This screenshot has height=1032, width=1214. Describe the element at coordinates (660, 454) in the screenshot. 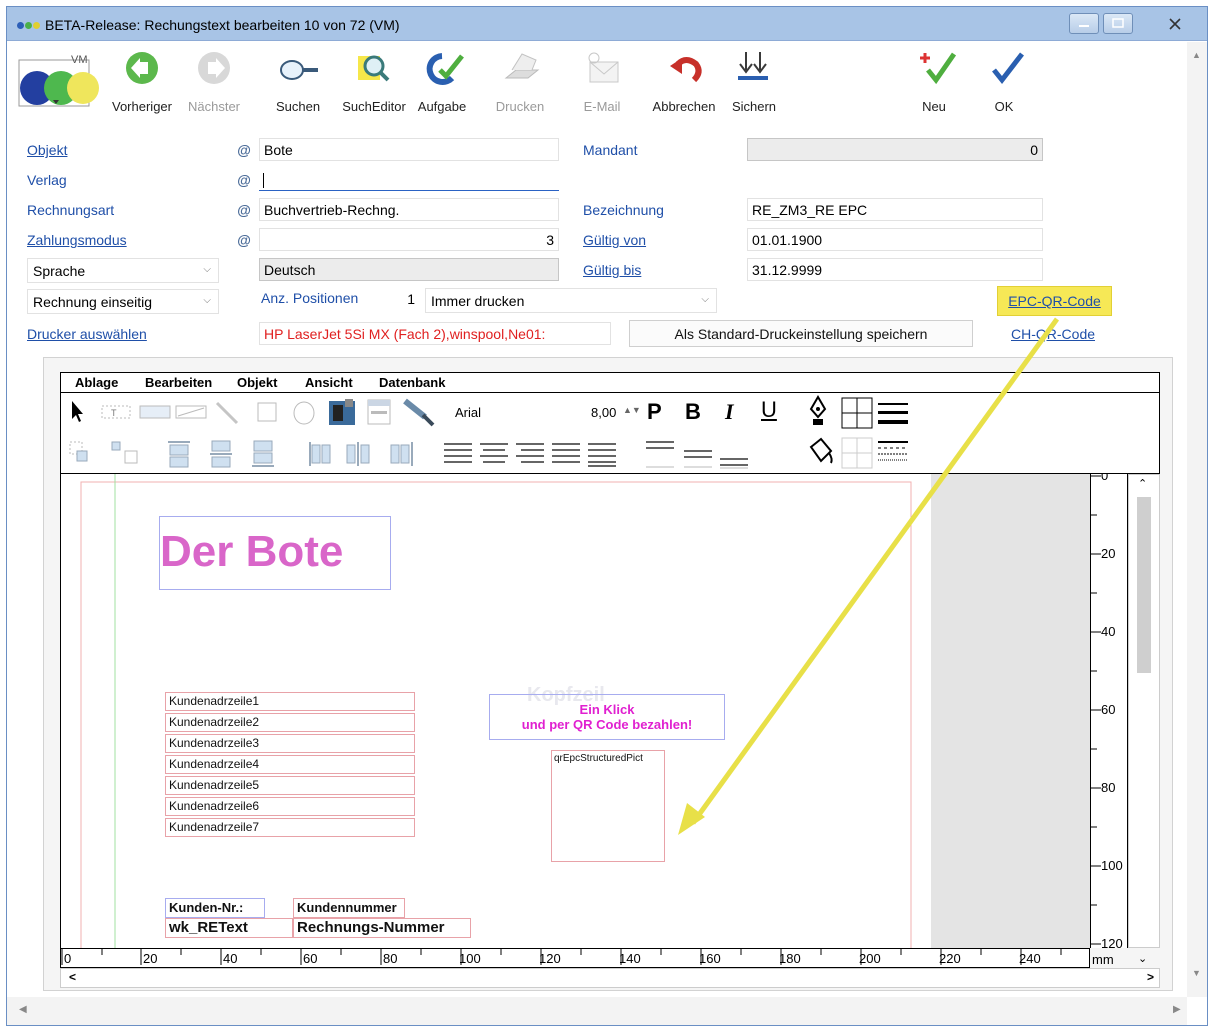

I see `valign-top-icon` at that location.